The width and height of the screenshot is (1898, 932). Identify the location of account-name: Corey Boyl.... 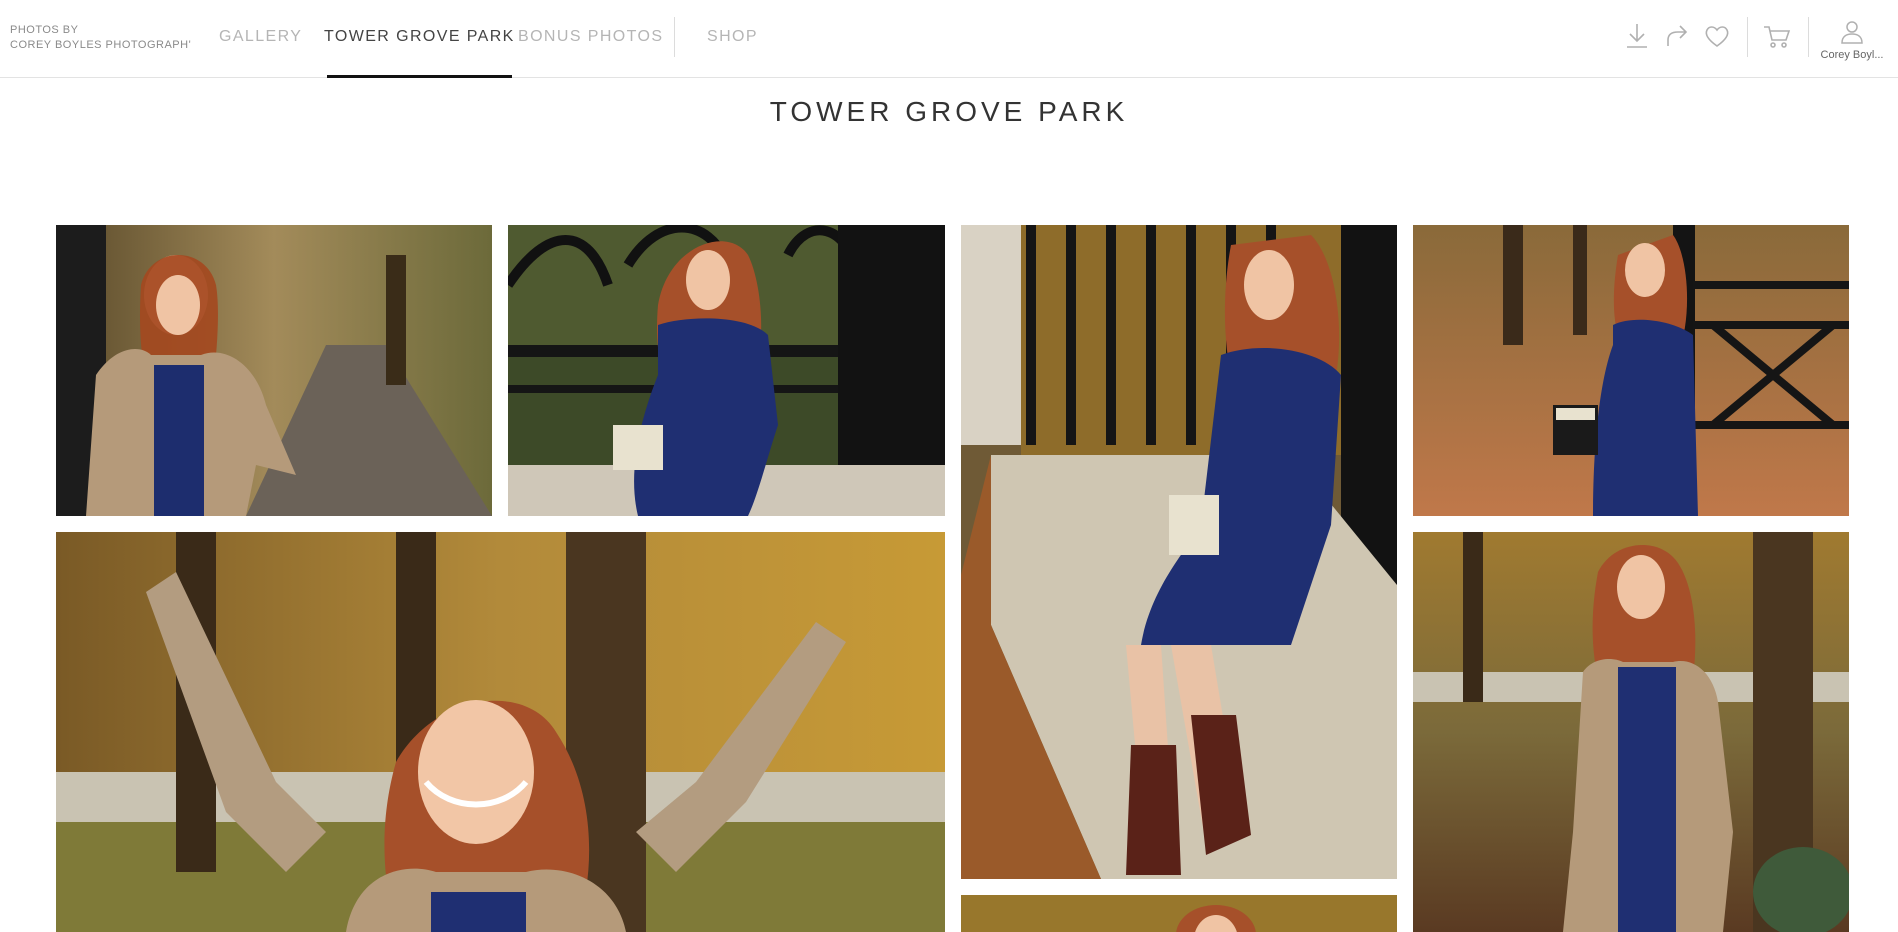
(1852, 55).